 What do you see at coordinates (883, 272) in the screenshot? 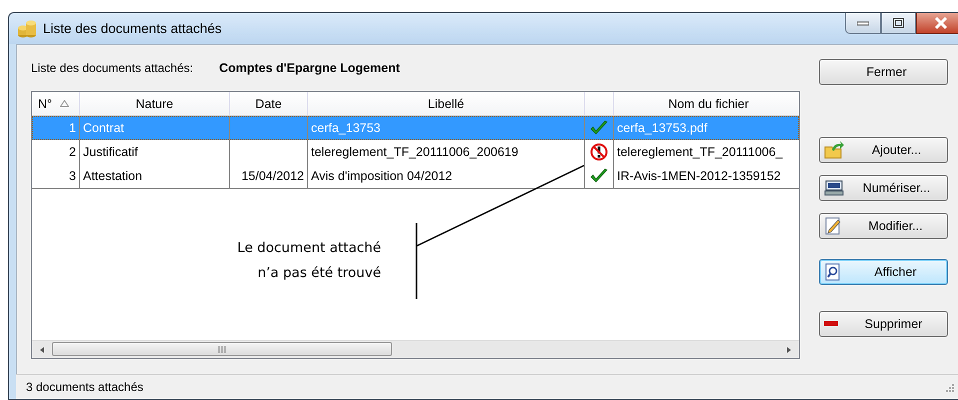
I see `dialog-button: Afficher` at bounding box center [883, 272].